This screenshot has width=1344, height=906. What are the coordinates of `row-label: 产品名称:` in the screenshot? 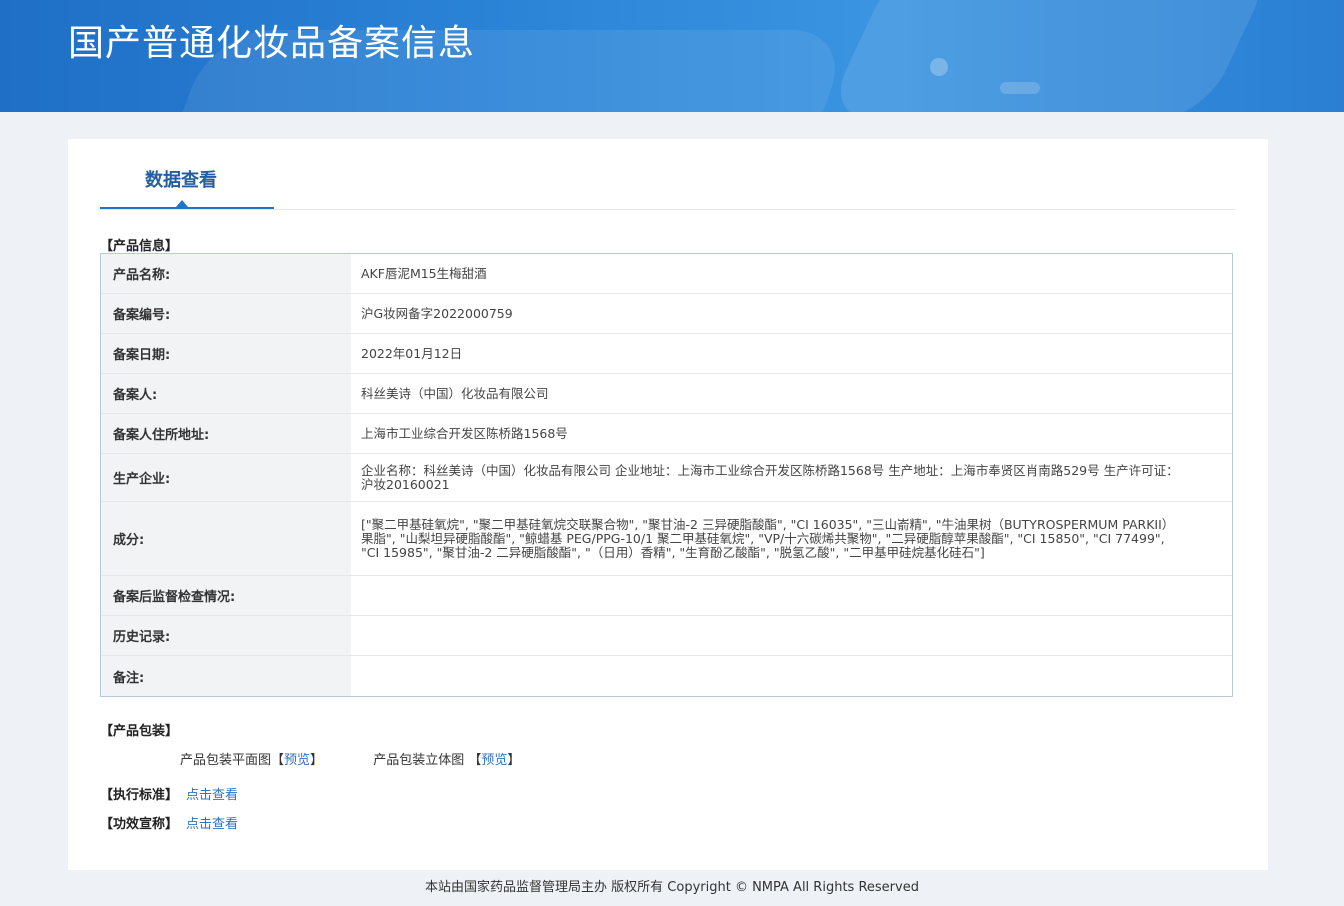 It's located at (226, 273).